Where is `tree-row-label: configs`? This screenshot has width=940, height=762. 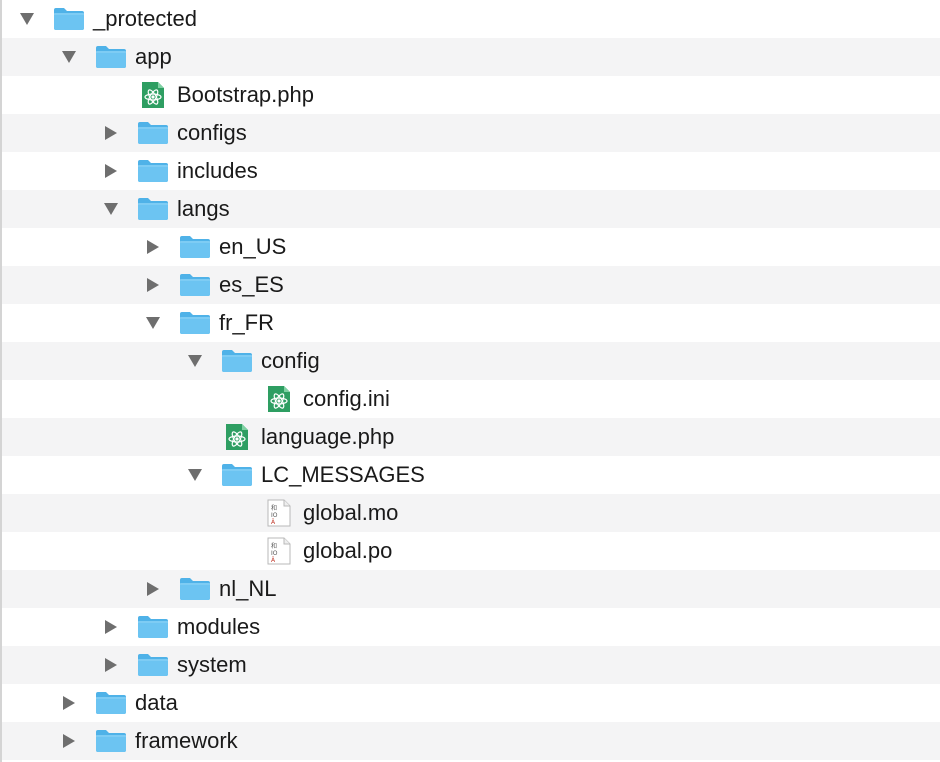 tree-row-label: configs is located at coordinates (212, 132).